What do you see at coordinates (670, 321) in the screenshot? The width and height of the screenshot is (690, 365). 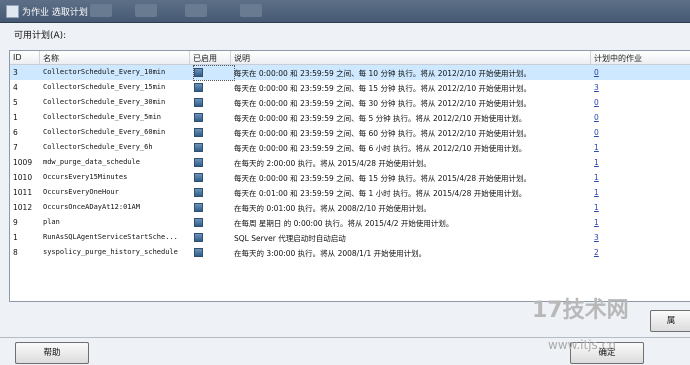 I see `properties-button: 属` at bounding box center [670, 321].